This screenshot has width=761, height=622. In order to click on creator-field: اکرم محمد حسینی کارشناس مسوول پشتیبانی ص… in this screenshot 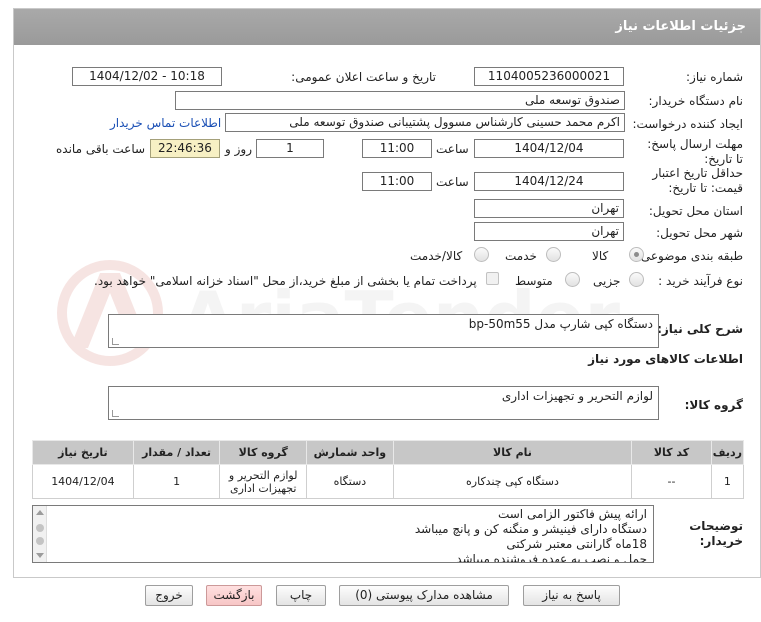, I will do `click(425, 122)`.